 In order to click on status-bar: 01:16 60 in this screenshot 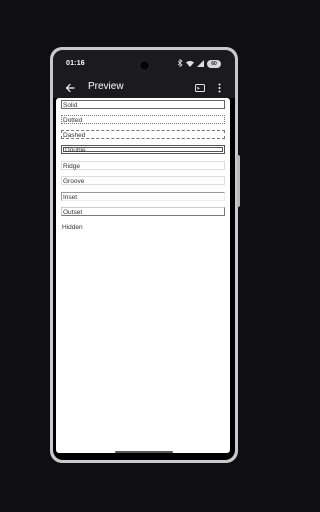, I will do `click(144, 64)`.